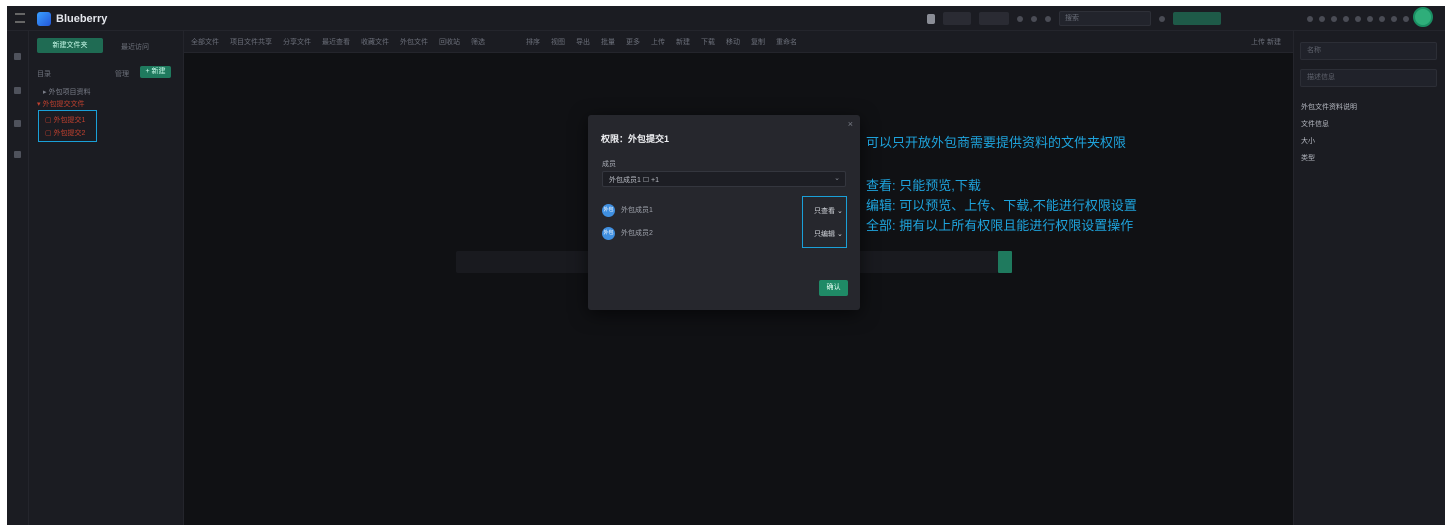  I want to click on apps-icon, so click(1394, 18).